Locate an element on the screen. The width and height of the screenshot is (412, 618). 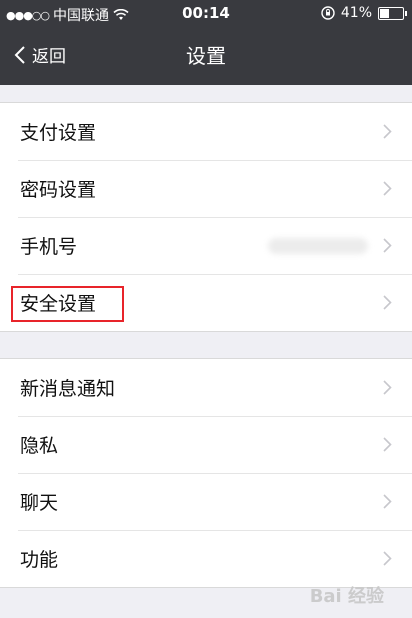
settings-item-payment: 支付设置 is located at coordinates (206, 131).